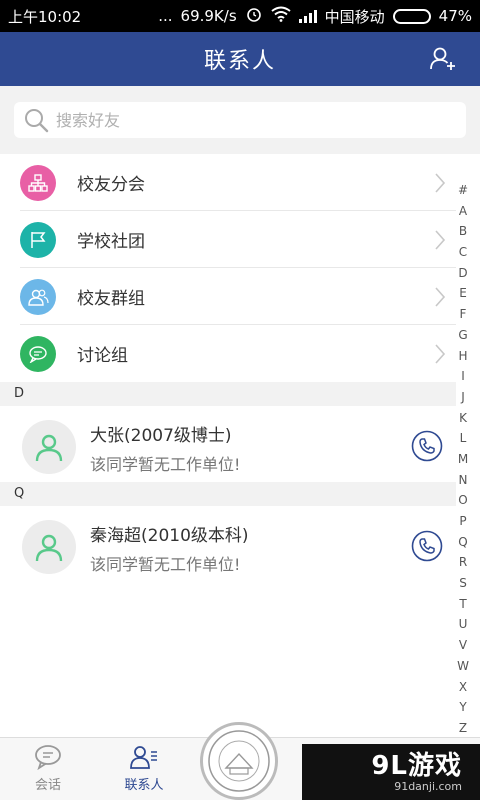  Describe the element at coordinates (463, 190) in the screenshot. I see `index-letter: #` at that location.